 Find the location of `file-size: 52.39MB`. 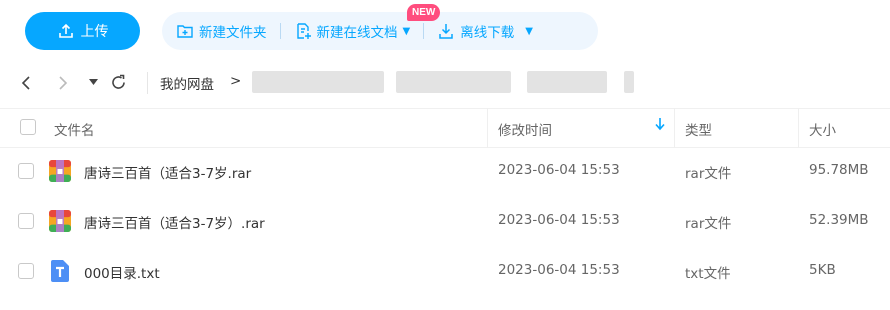

file-size: 52.39MB is located at coordinates (839, 220).